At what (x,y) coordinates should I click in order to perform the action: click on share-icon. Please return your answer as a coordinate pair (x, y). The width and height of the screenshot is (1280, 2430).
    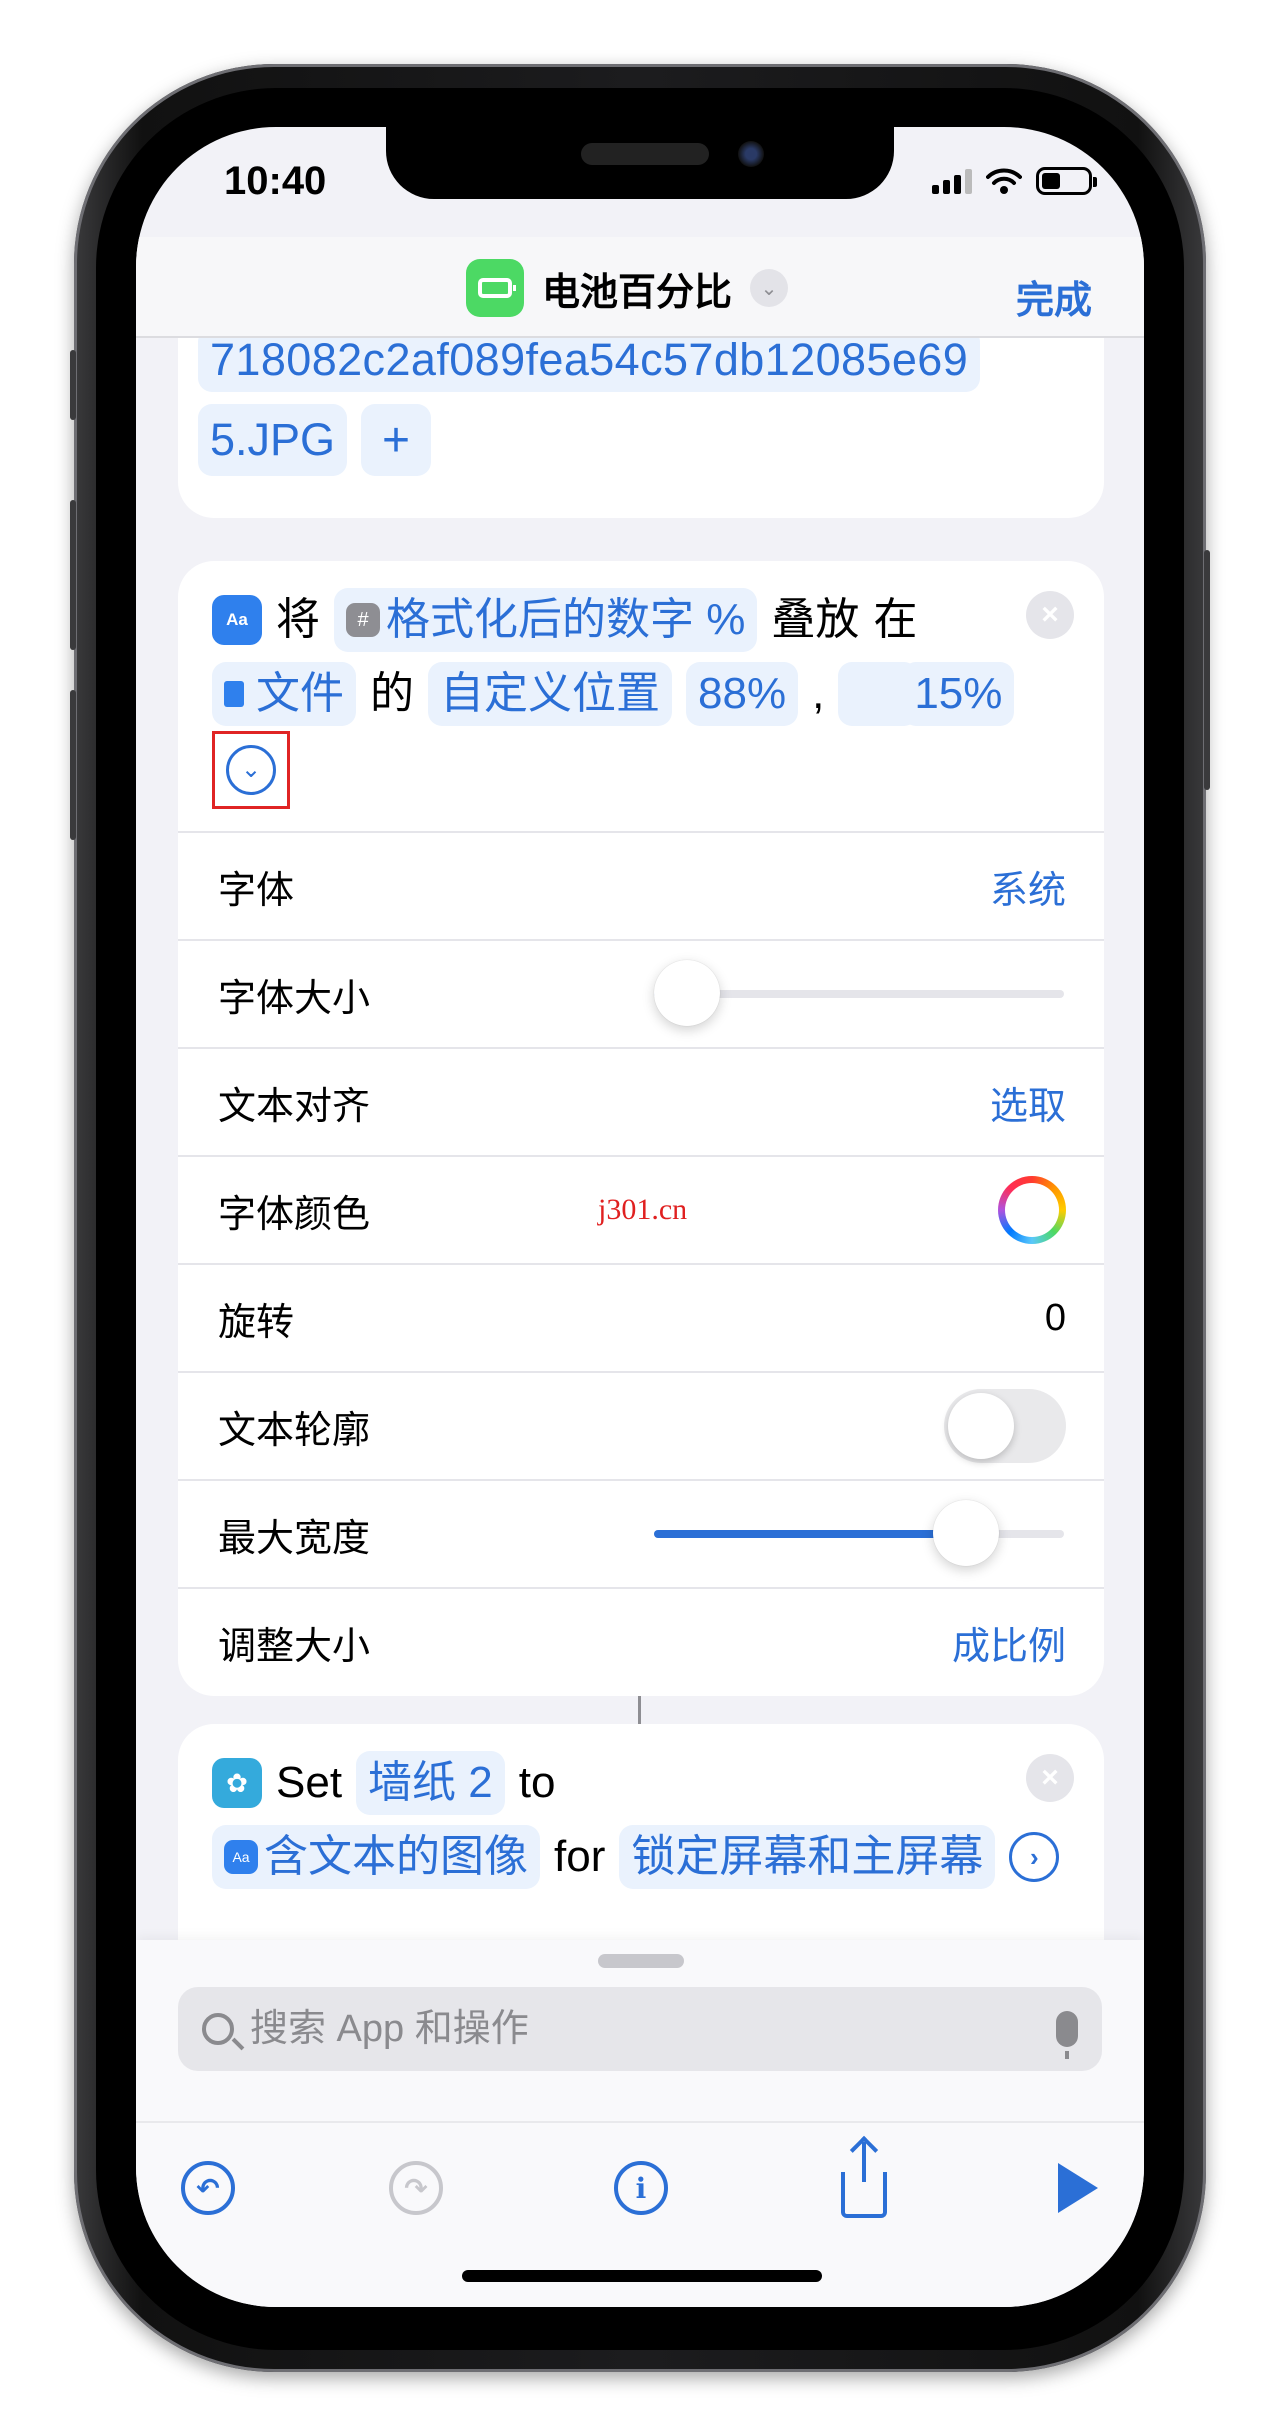
    Looking at the image, I should click on (864, 2180).